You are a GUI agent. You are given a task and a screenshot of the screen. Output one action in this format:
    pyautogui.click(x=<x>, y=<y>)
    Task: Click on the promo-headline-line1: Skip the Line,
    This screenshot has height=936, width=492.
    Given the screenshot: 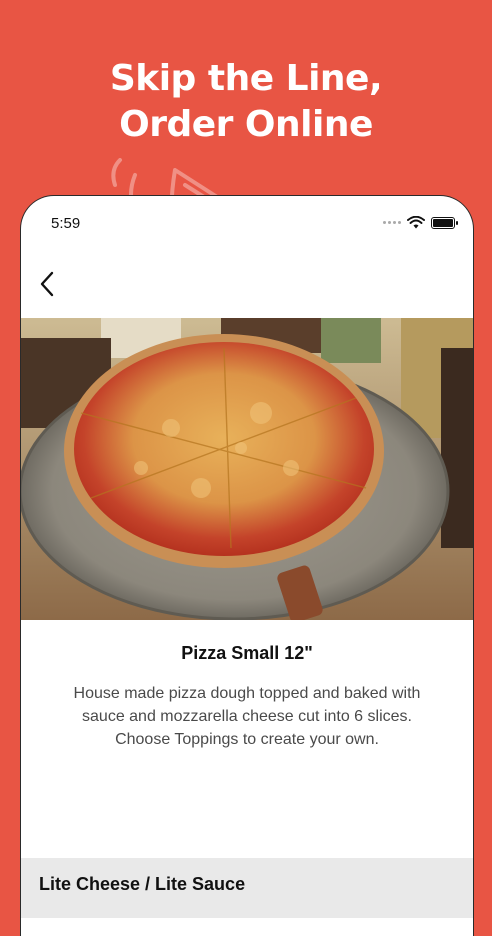 What is the action you would take?
    pyautogui.click(x=246, y=78)
    